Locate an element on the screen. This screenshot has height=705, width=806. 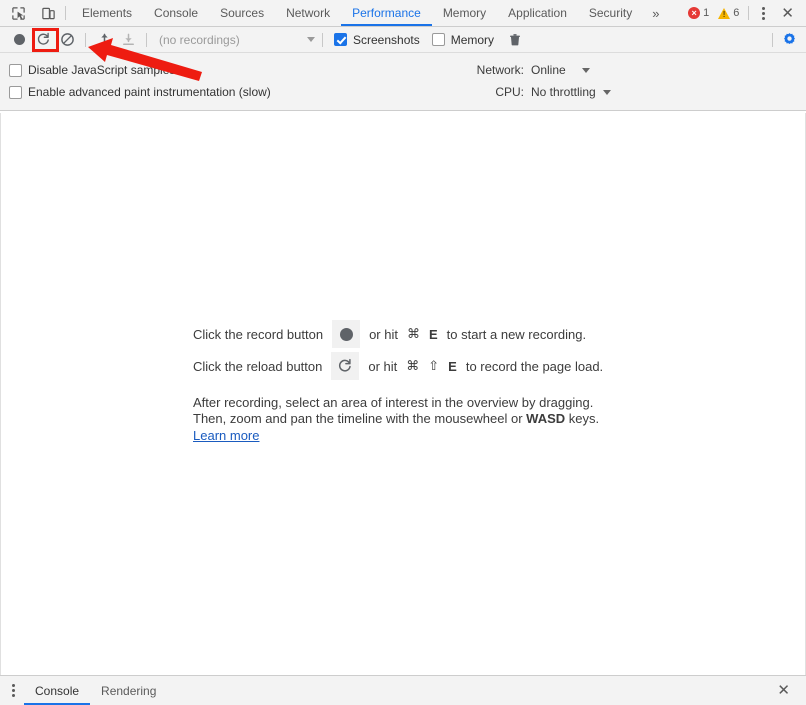
drawer-menu-icon is located at coordinates (12, 690).